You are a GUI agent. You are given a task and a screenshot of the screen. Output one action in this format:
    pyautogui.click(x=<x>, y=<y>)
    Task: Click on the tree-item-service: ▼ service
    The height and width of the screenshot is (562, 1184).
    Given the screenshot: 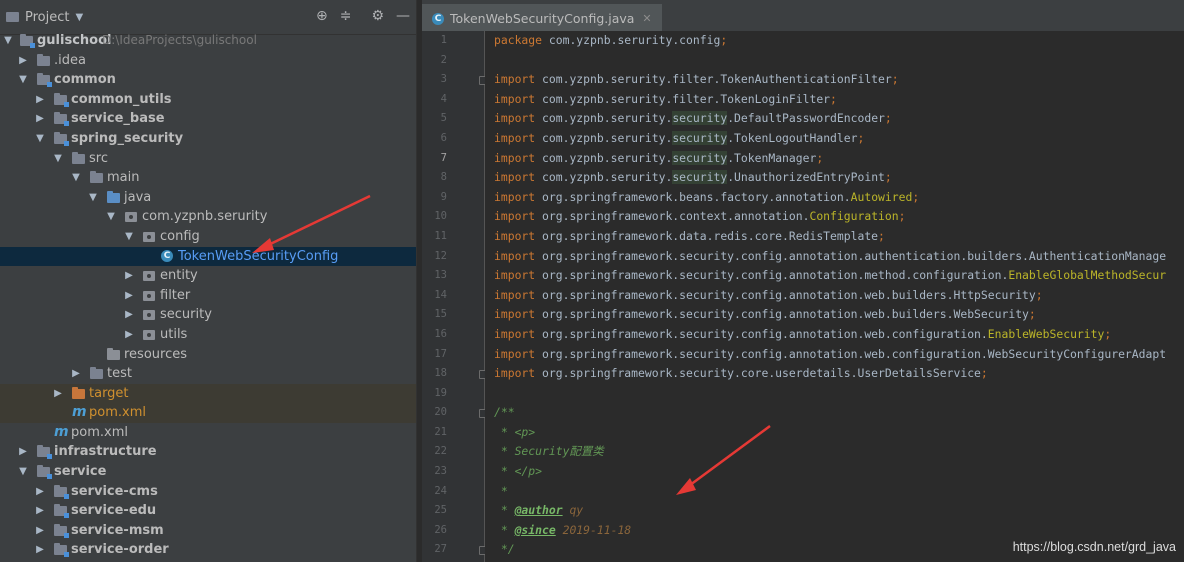 What is the action you would take?
    pyautogui.click(x=208, y=472)
    